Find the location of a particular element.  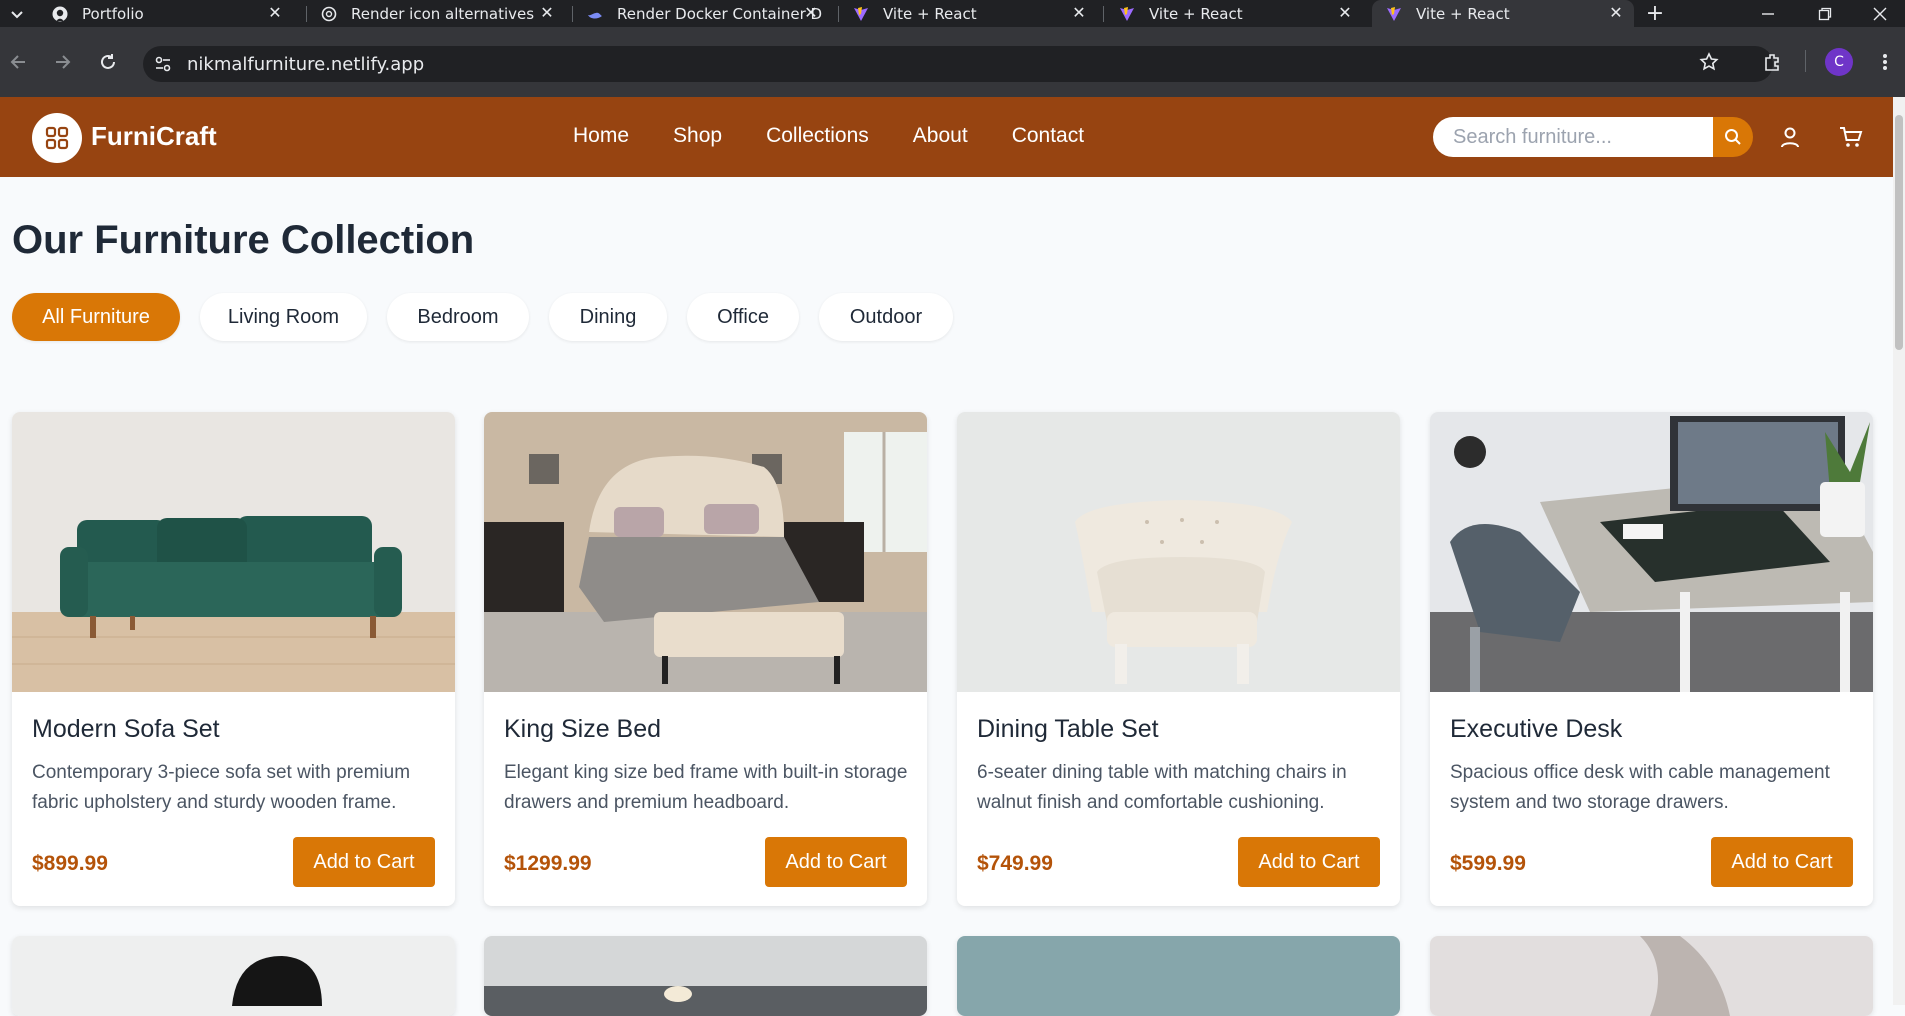

nav-home: Home is located at coordinates (601, 136).